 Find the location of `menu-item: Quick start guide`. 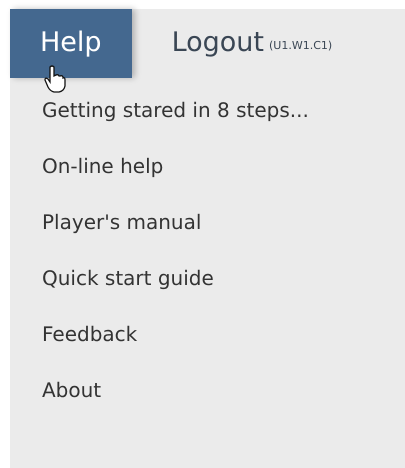

menu-item: Quick start guide is located at coordinates (223, 278).